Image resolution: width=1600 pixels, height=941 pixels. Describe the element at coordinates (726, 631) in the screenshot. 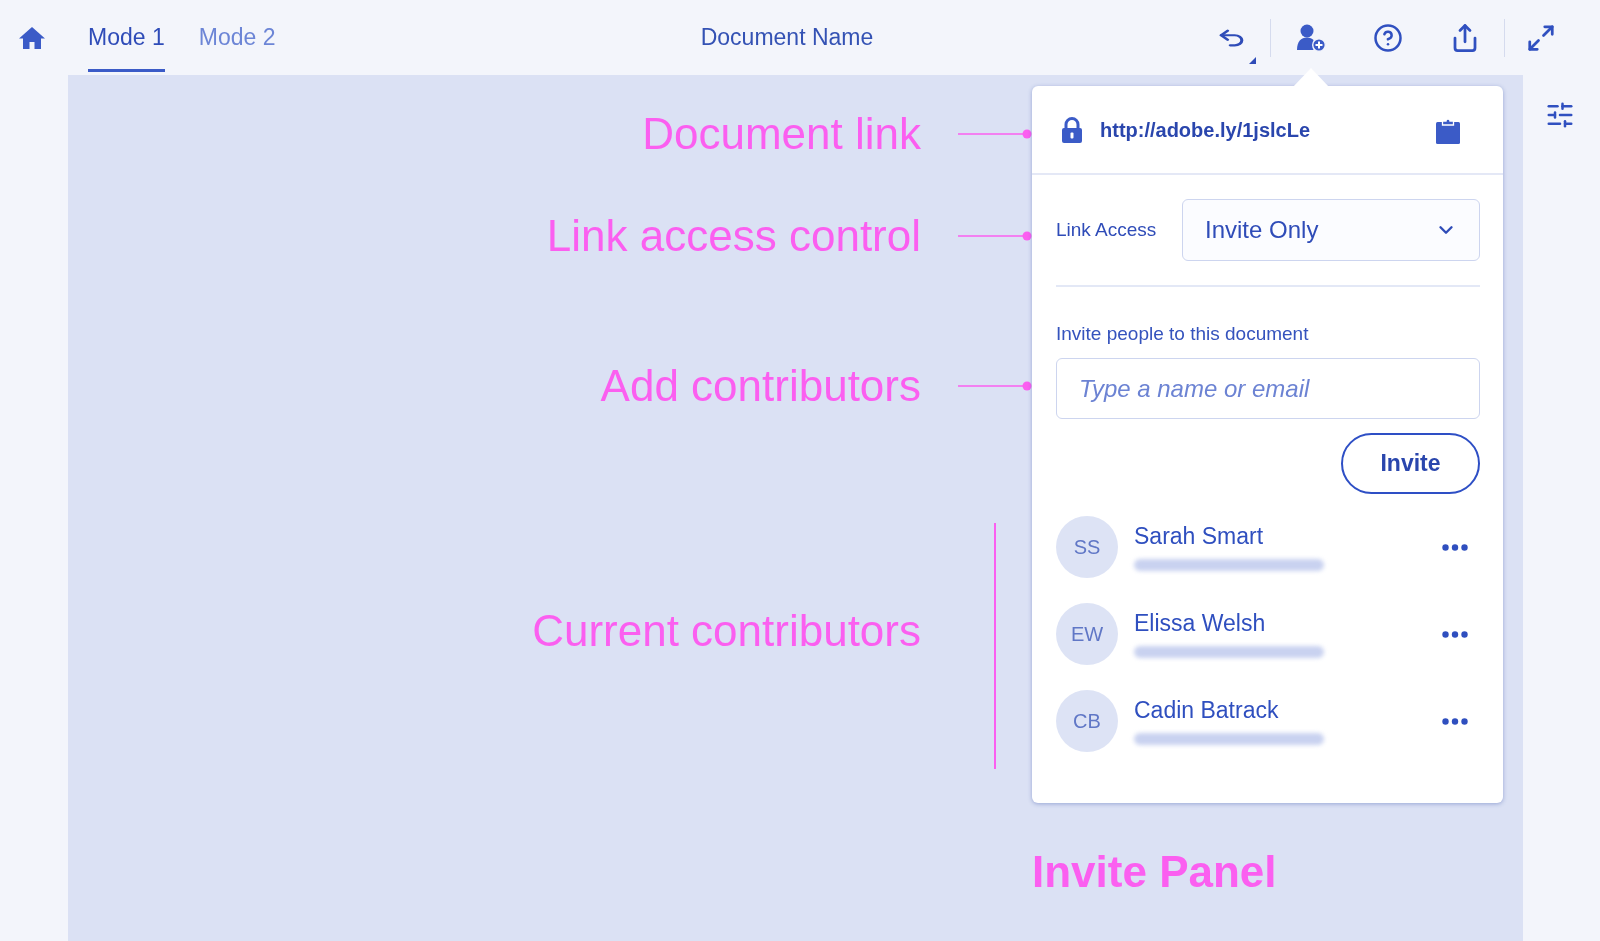

I see `annotation-label: Current contributors` at that location.